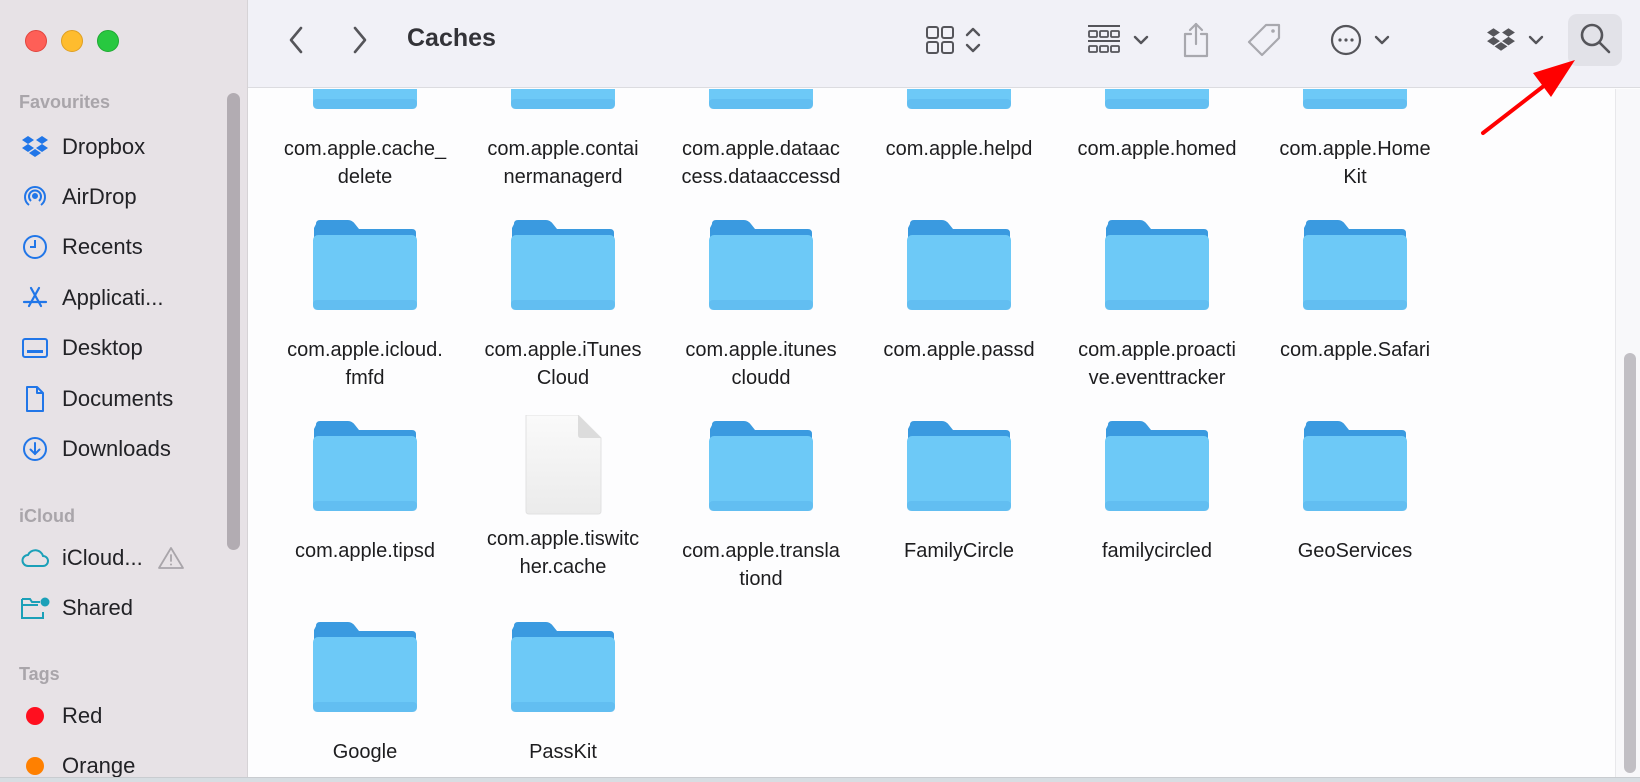 The width and height of the screenshot is (1640, 782). I want to click on orange-tag-icon, so click(35, 764).